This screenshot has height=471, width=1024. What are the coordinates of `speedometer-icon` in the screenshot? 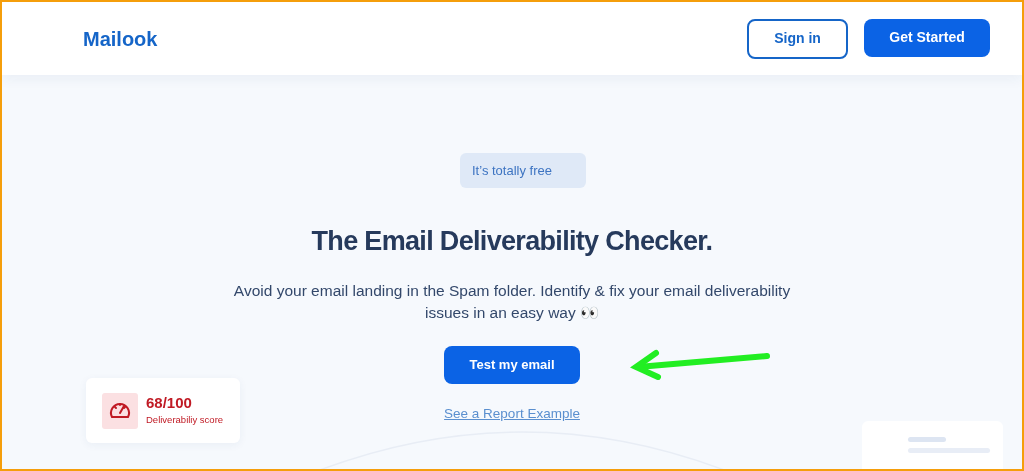 It's located at (120, 410).